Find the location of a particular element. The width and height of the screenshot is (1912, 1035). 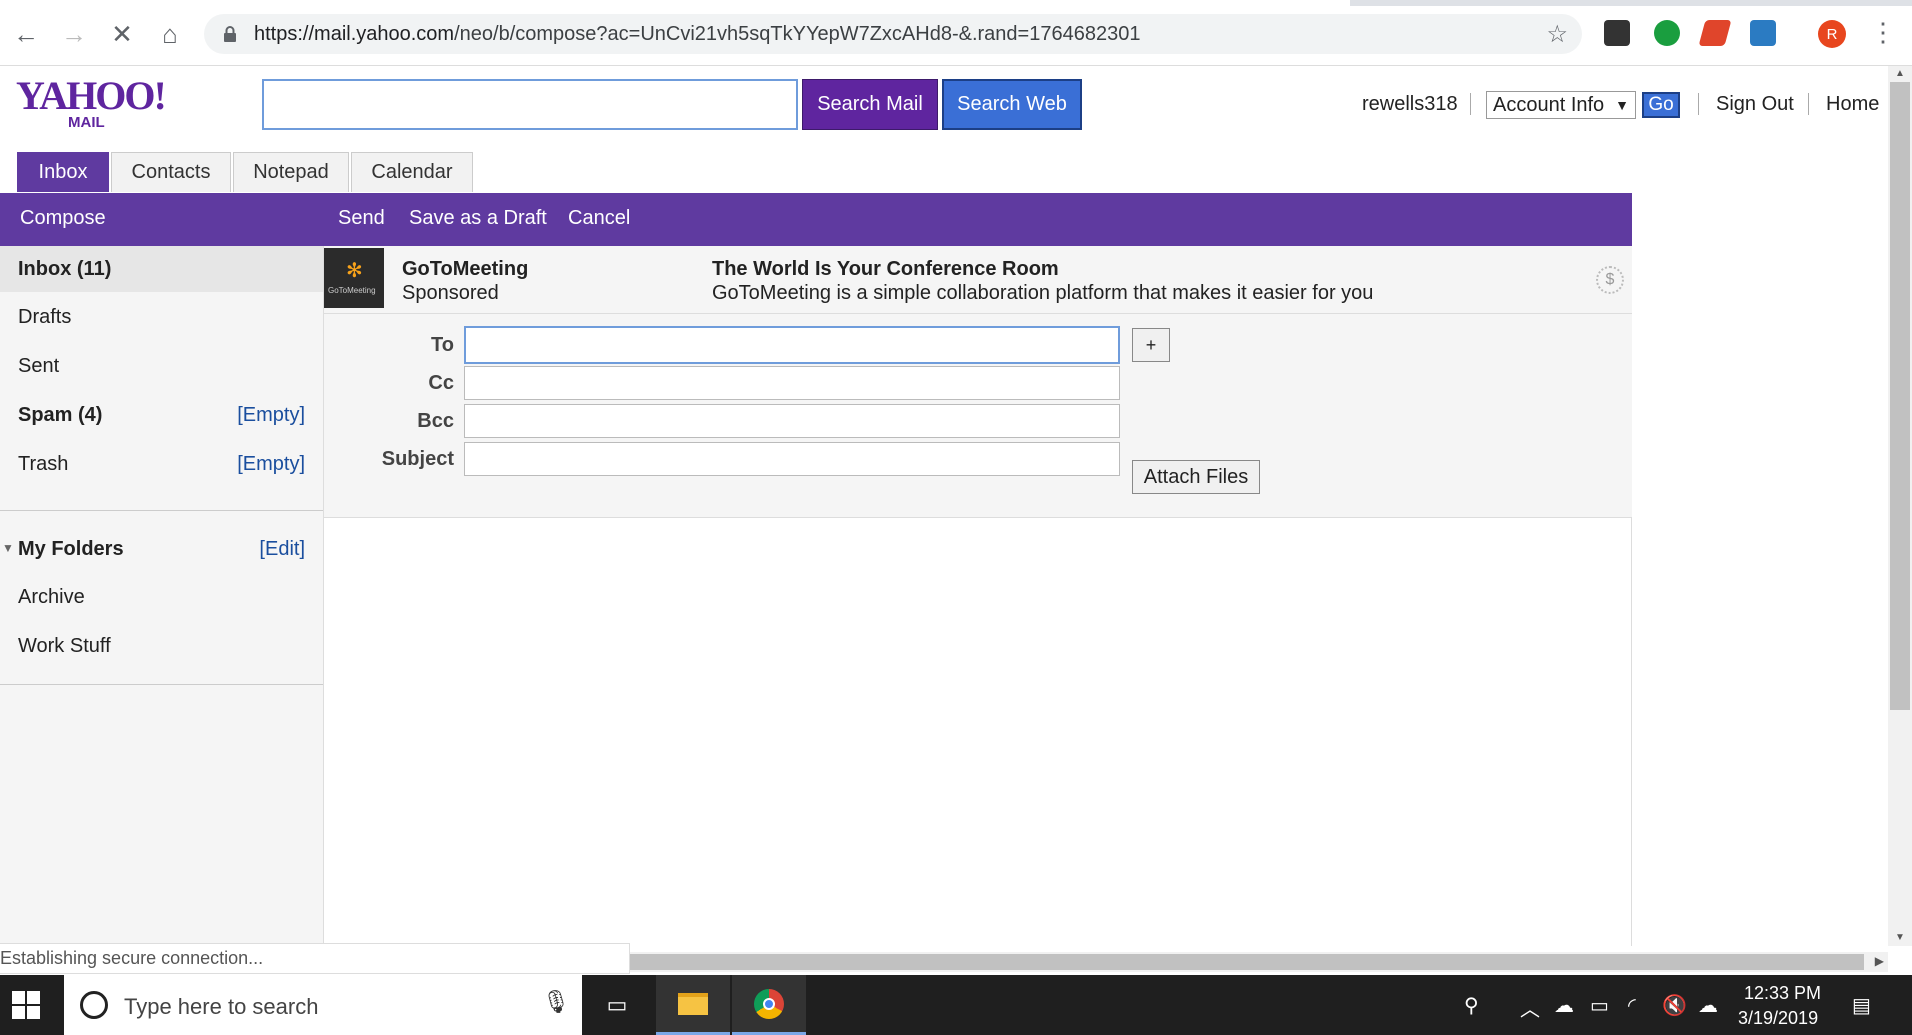

tab-strip is located at coordinates (956, 3).